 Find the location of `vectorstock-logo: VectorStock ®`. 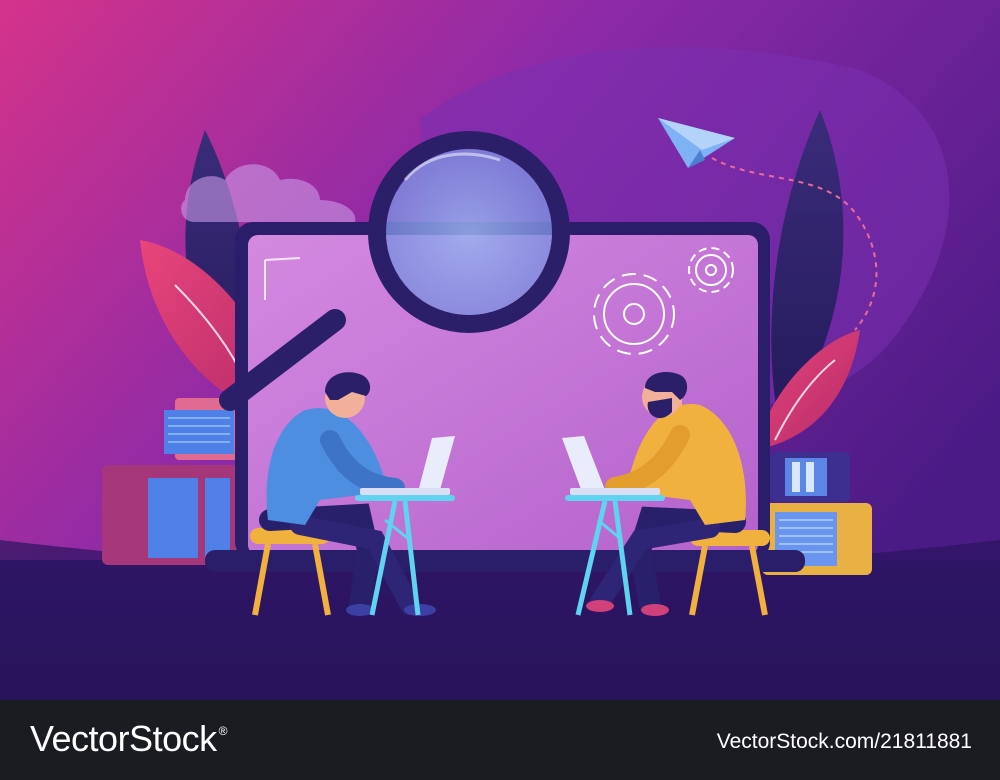

vectorstock-logo: VectorStock ® is located at coordinates (128, 739).